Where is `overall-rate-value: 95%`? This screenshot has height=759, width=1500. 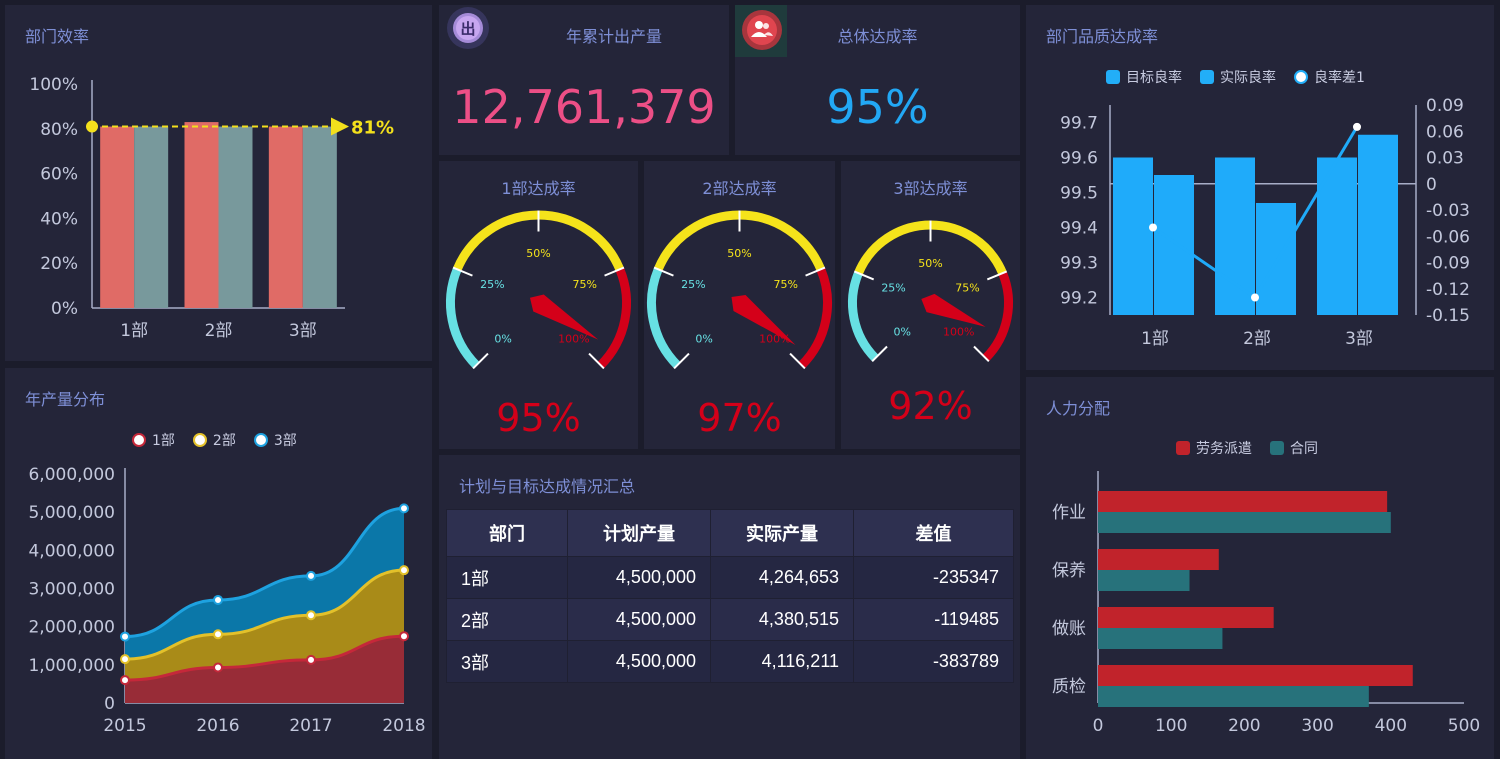
overall-rate-value: 95% is located at coordinates (877, 107).